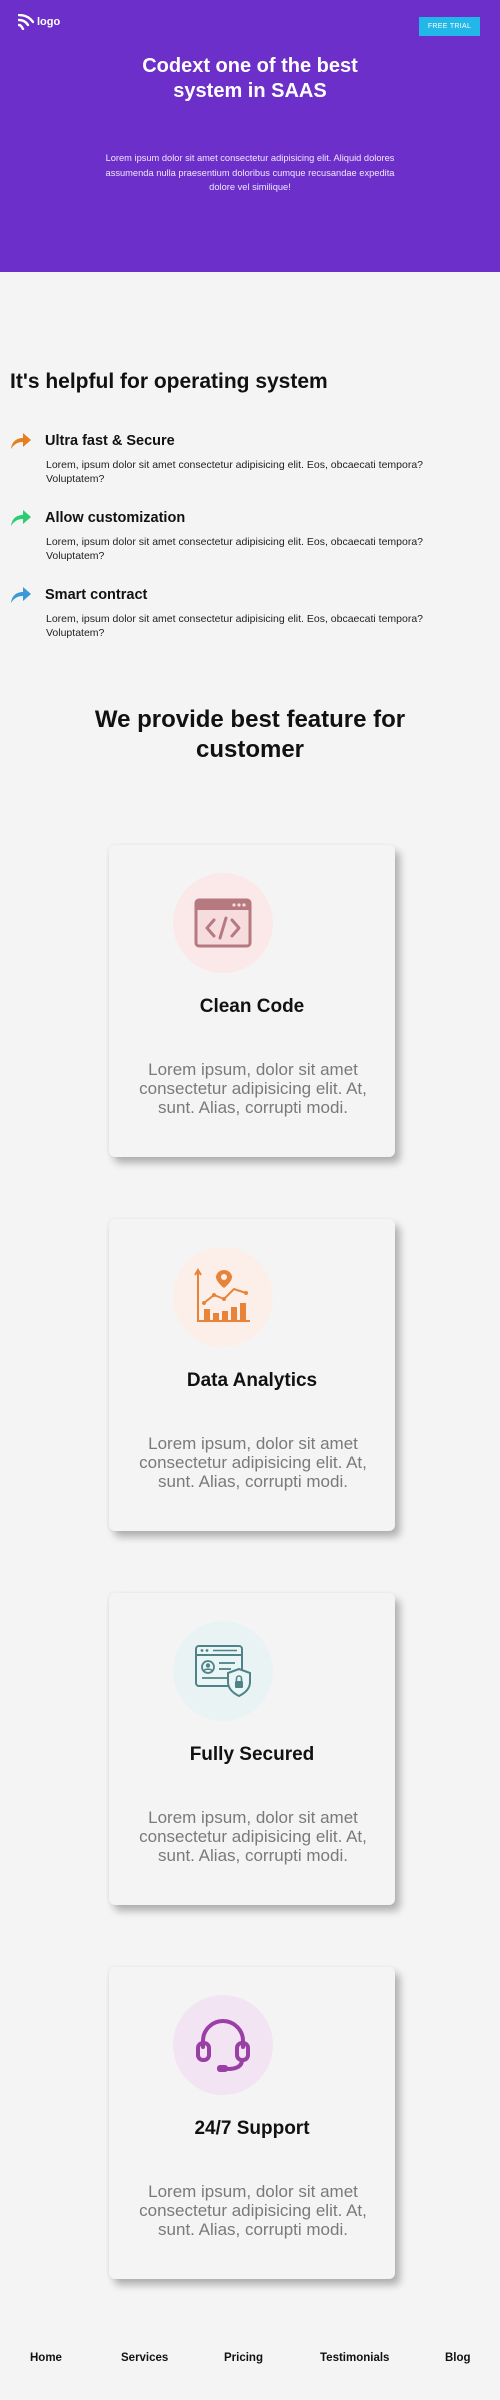 The height and width of the screenshot is (2400, 500). I want to click on card-title: Fully Secured, so click(252, 1754).